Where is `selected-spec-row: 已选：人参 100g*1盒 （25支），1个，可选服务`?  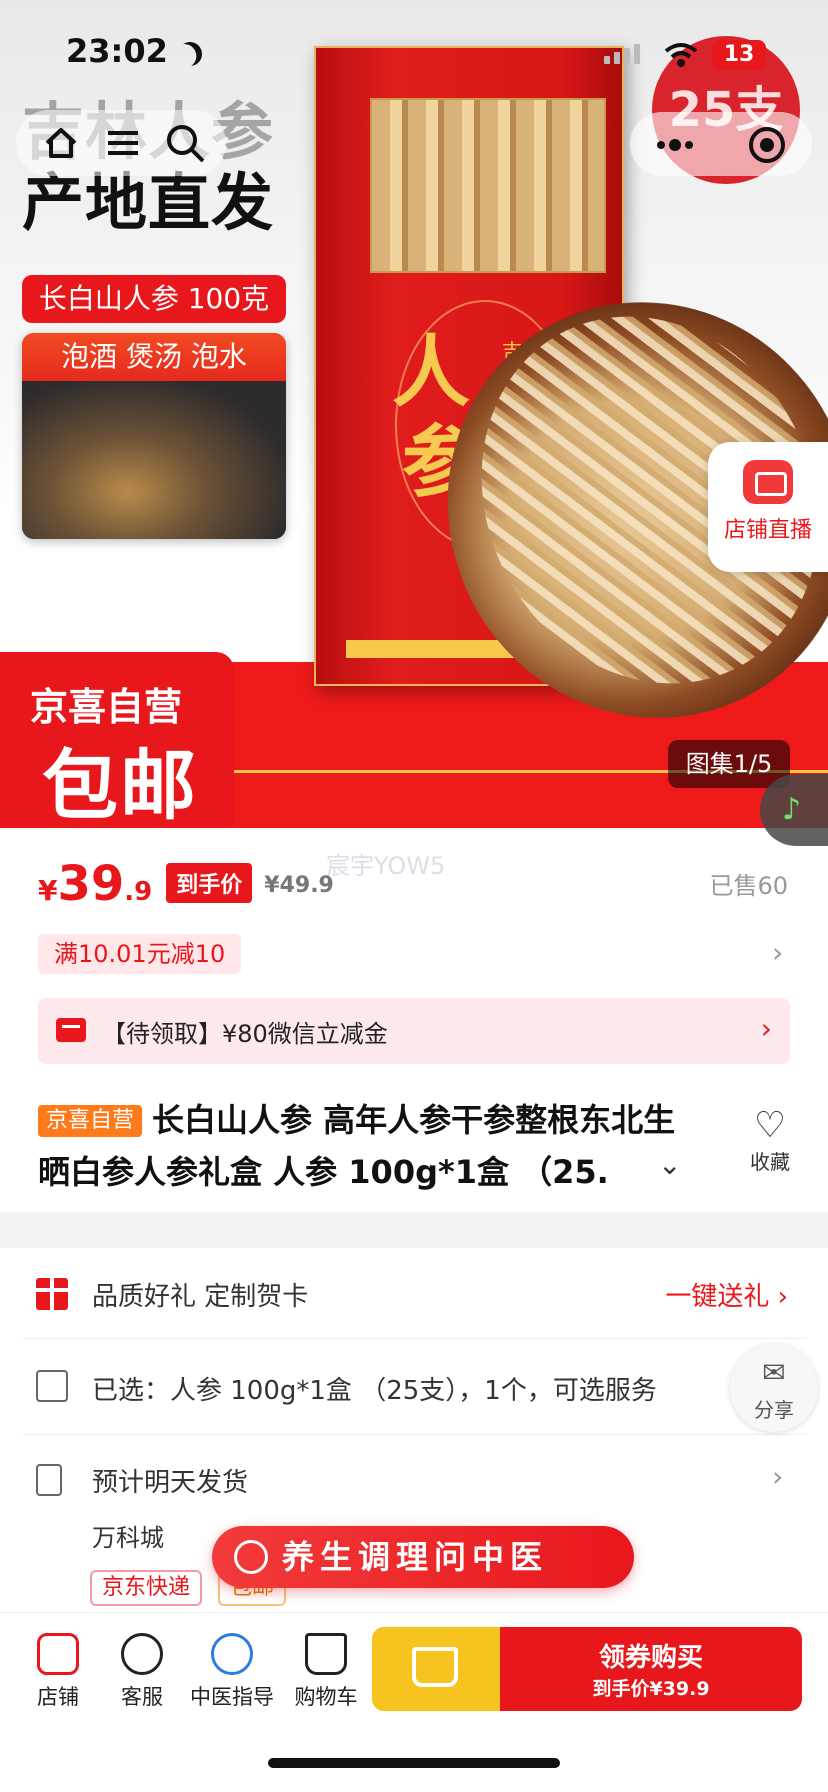
selected-spec-row: 已选：人参 100g*1盒 （25支），1个，可选服务 is located at coordinates (414, 1386).